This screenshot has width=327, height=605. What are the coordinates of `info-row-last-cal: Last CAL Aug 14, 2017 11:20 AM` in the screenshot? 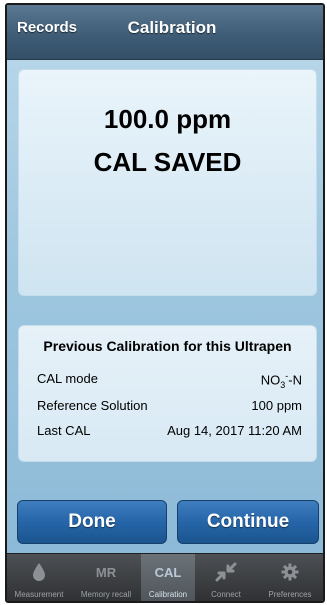 It's located at (169, 433).